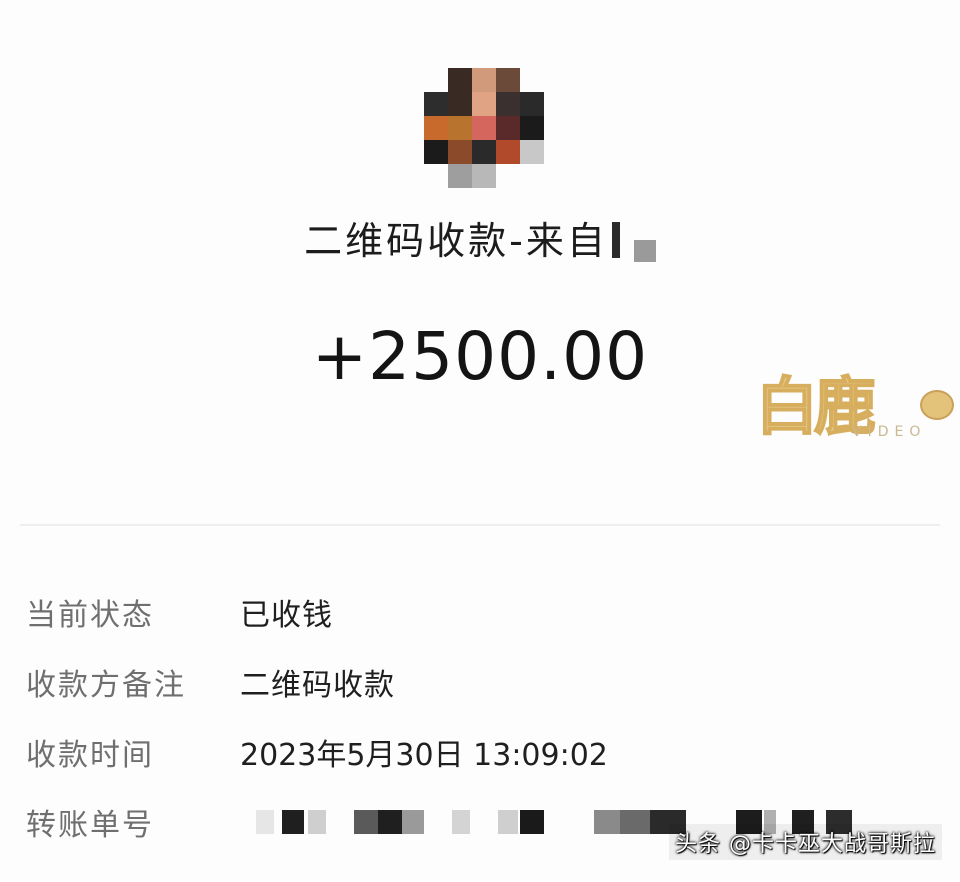  Describe the element at coordinates (805, 842) in the screenshot. I see `source-watermark: 头条 @卡卡巫大战哥斯拉` at that location.